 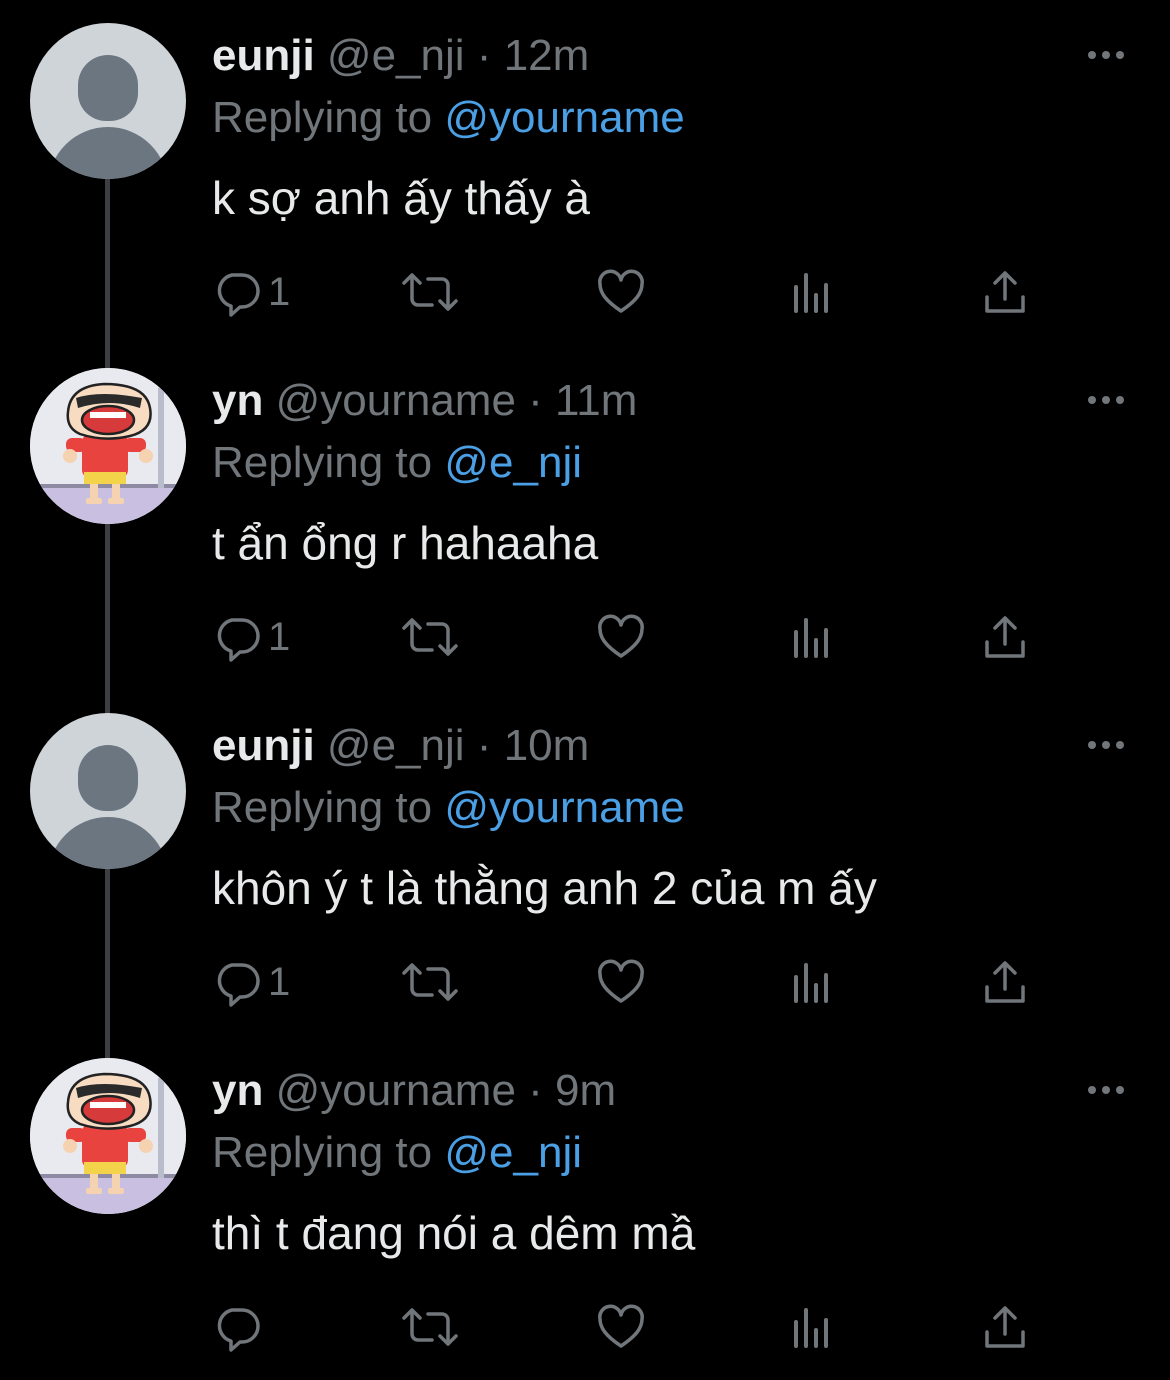 What do you see at coordinates (108, 153) in the screenshot?
I see `default-avatar-shoulders` at bounding box center [108, 153].